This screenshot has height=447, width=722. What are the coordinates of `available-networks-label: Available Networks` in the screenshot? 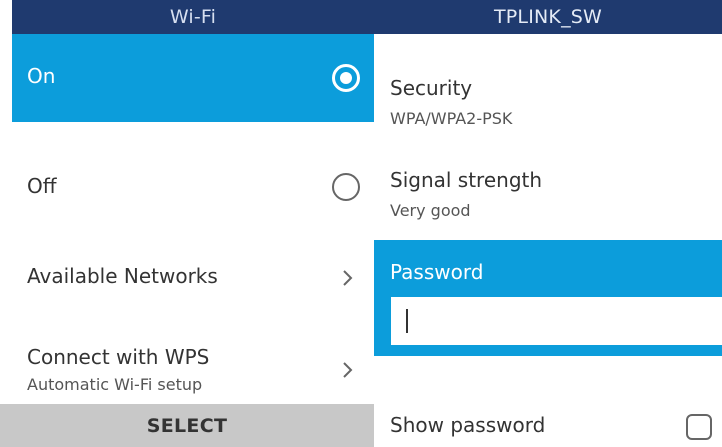 It's located at (122, 276).